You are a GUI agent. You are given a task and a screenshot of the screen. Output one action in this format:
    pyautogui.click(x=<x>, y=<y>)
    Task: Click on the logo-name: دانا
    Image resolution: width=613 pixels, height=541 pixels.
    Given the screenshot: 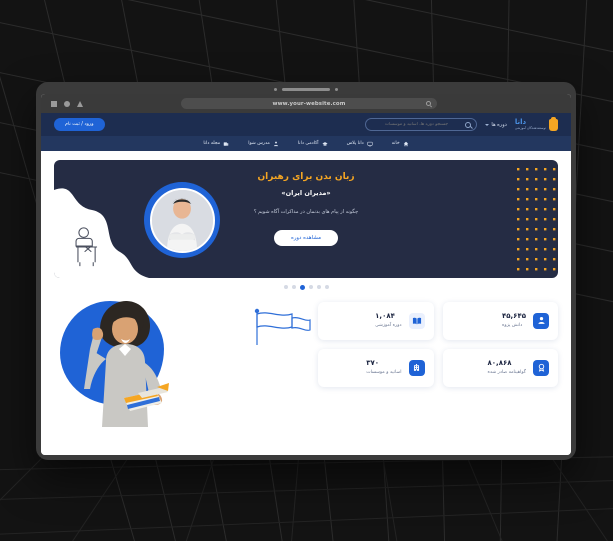 What is the action you would take?
    pyautogui.click(x=520, y=121)
    